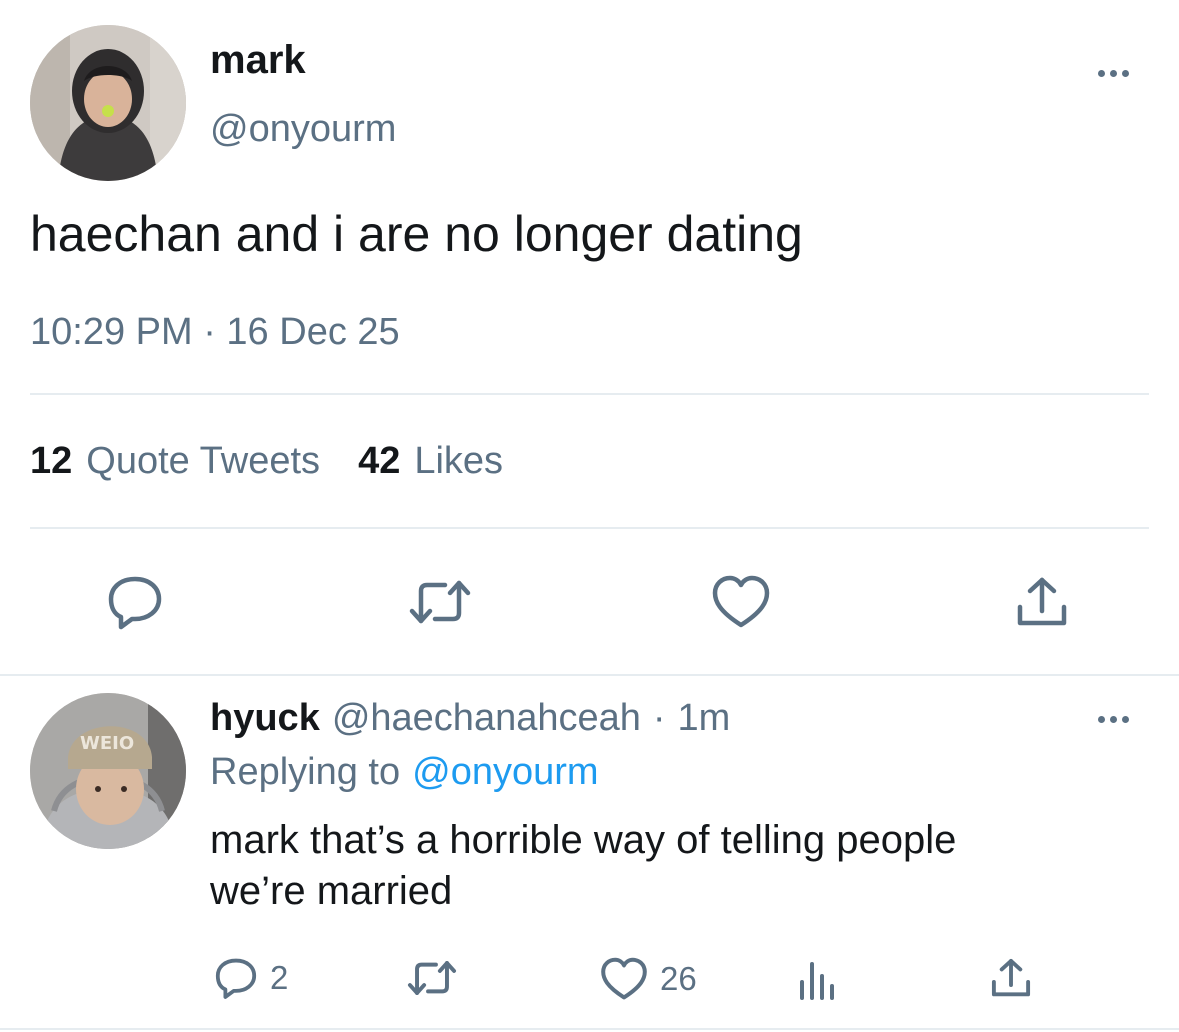 The height and width of the screenshot is (1032, 1179). Describe the element at coordinates (1113, 719) in the screenshot. I see `reply-more-icon` at that location.